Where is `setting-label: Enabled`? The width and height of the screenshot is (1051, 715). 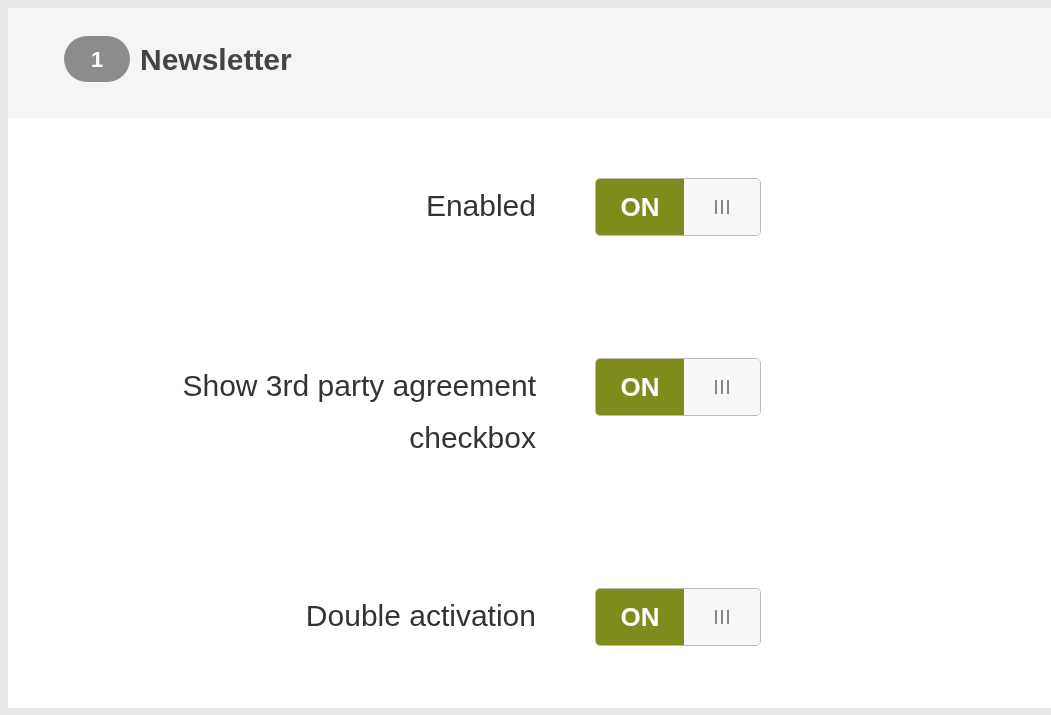 setting-label: Enabled is located at coordinates (480, 206).